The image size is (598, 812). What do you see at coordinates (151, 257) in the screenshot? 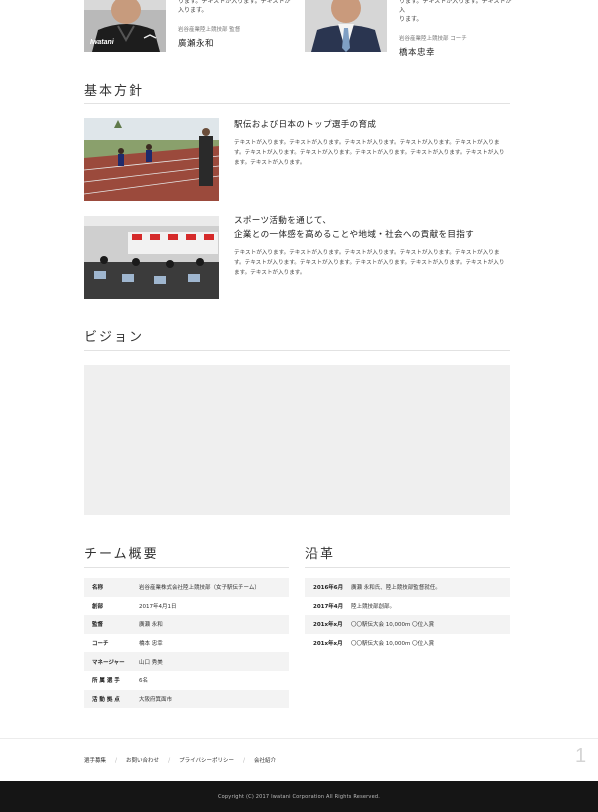
I see `policy-photo-meeting` at bounding box center [151, 257].